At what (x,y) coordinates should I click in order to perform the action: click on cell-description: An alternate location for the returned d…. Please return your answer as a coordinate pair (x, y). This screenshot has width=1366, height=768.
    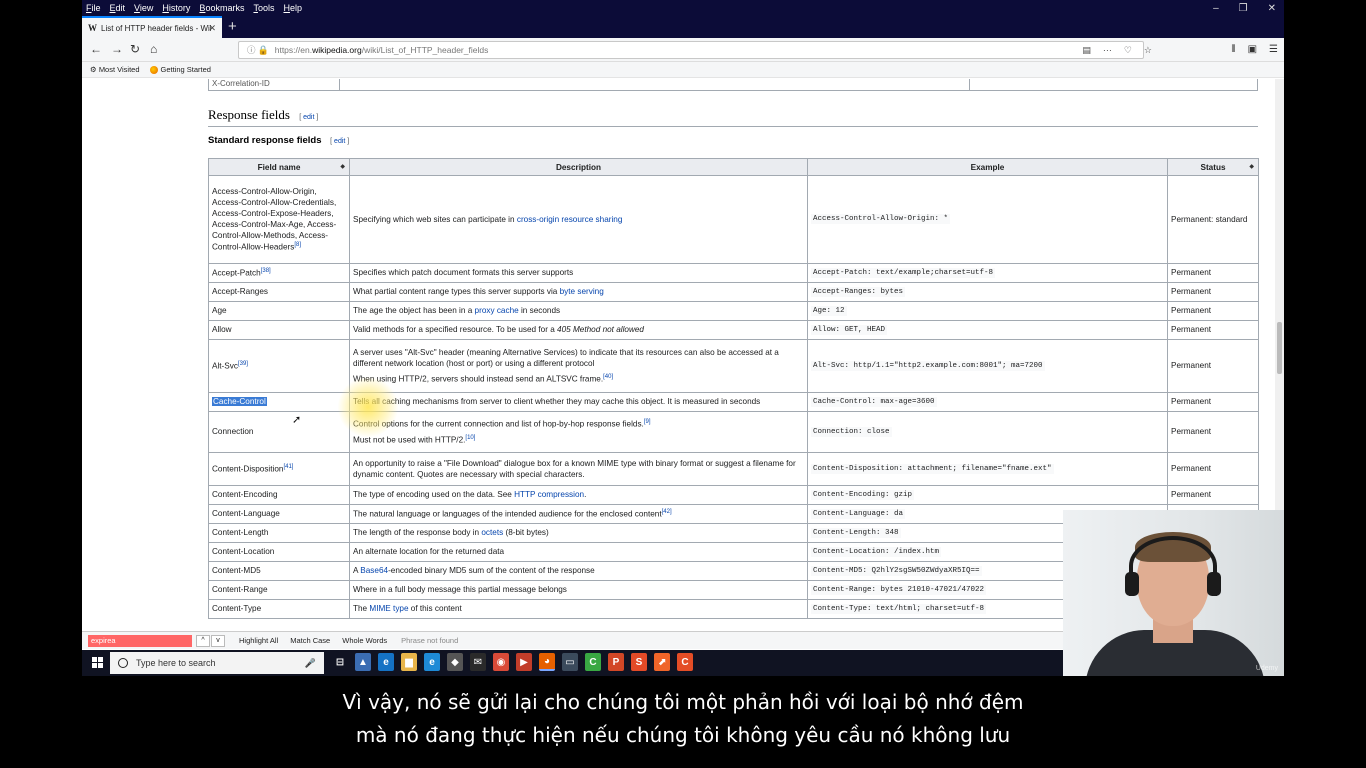
    Looking at the image, I should click on (578, 552).